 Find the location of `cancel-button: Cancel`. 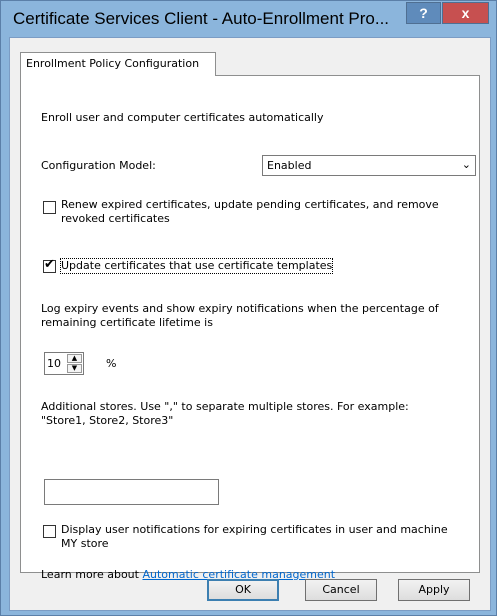

cancel-button: Cancel is located at coordinates (341, 590).